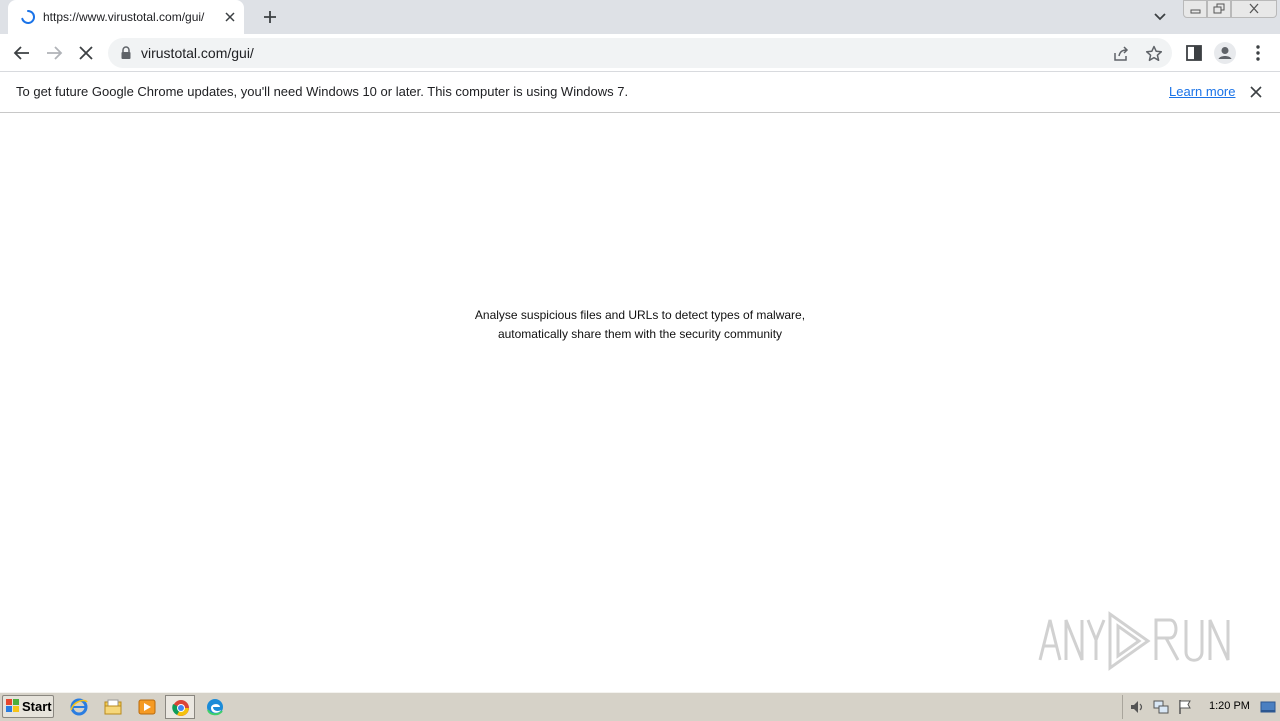 This screenshot has width=1280, height=721. Describe the element at coordinates (1137, 707) in the screenshot. I see `speaker-icon` at that location.